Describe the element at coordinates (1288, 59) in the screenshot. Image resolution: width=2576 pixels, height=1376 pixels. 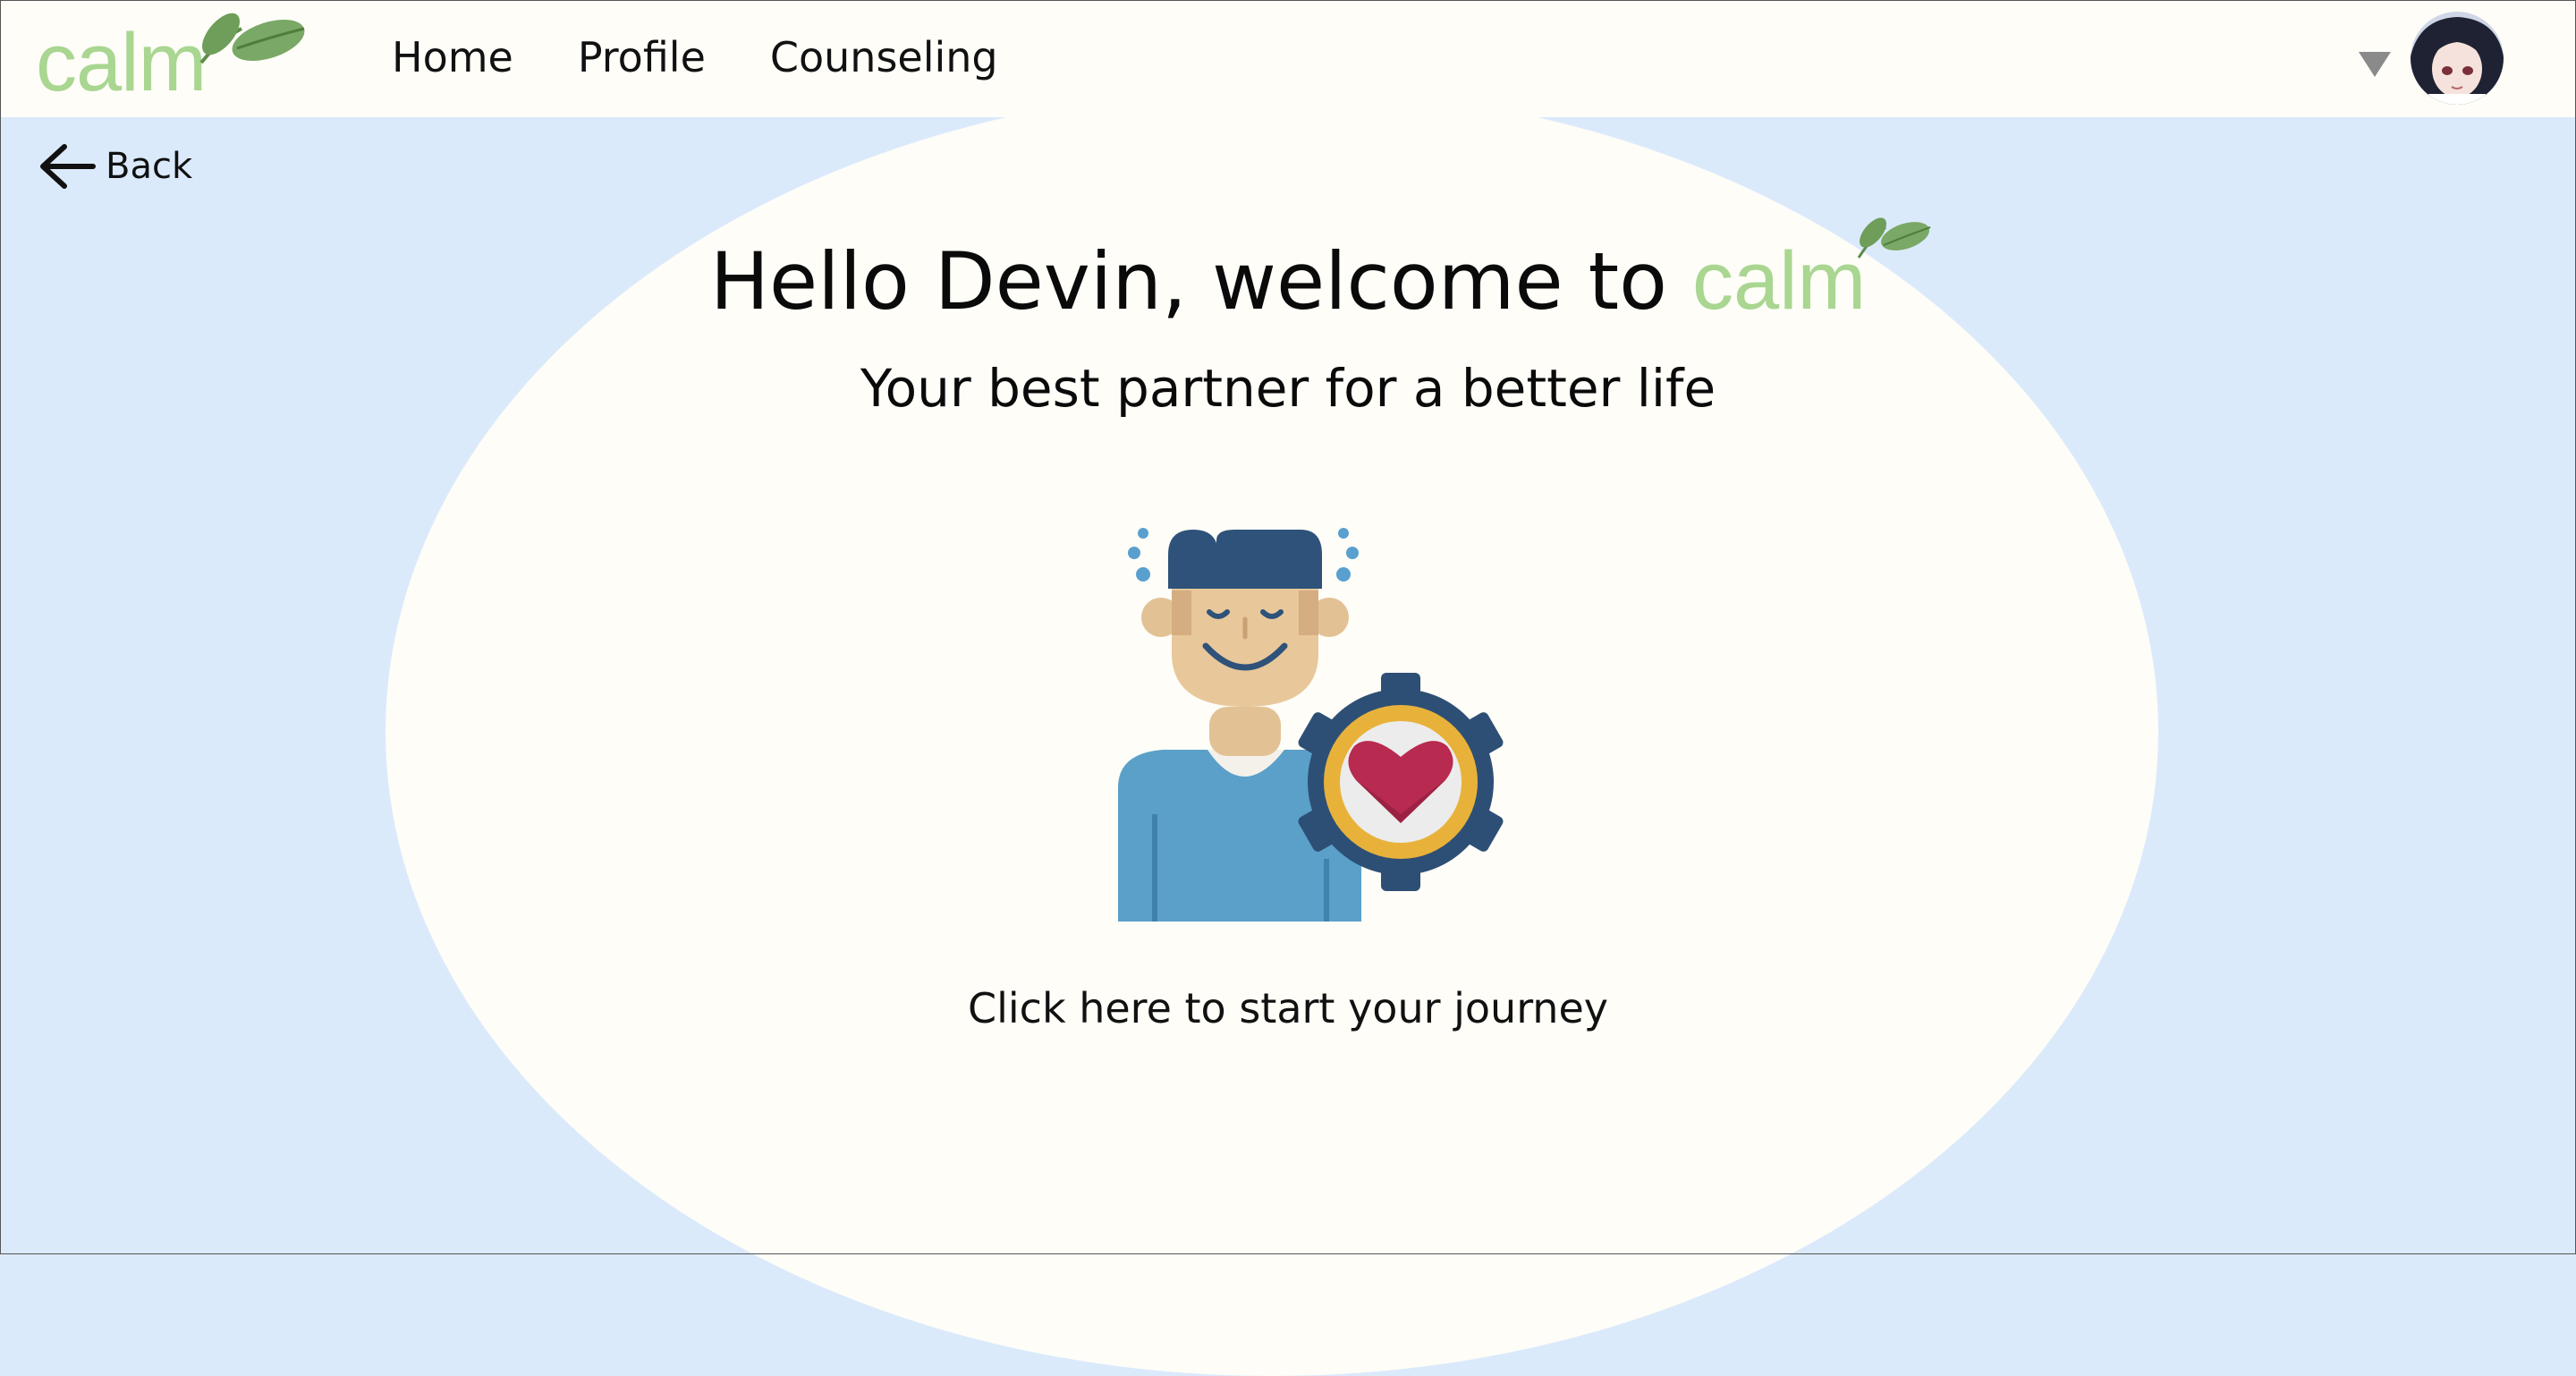
I see `top-navigation-bar: calm Home Profile Counseling` at that location.